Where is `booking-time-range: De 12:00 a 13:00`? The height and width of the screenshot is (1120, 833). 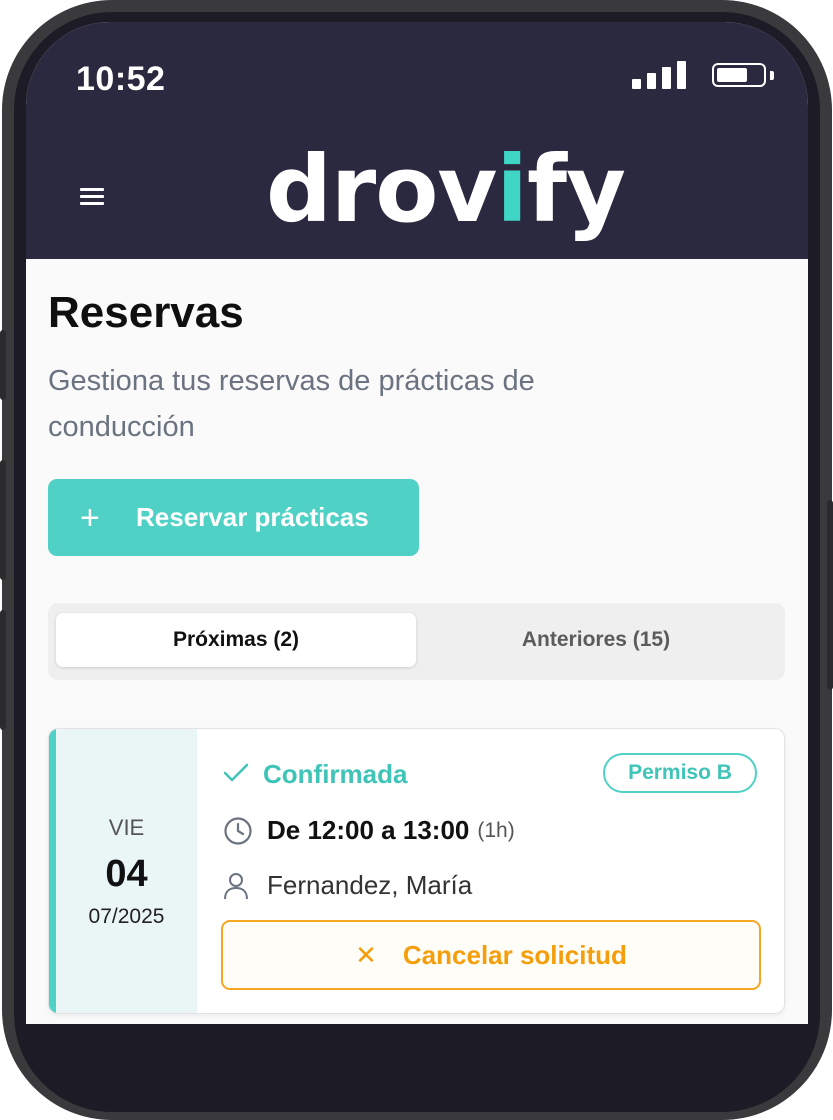 booking-time-range: De 12:00 a 13:00 is located at coordinates (368, 830).